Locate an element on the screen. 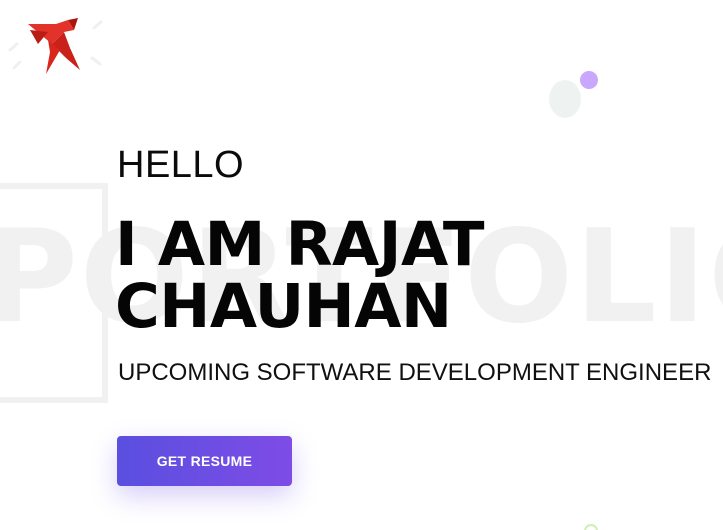 Image resolution: width=723 pixels, height=530 pixels. hero-name-line-1: I AM RAJAT is located at coordinates (300, 244).